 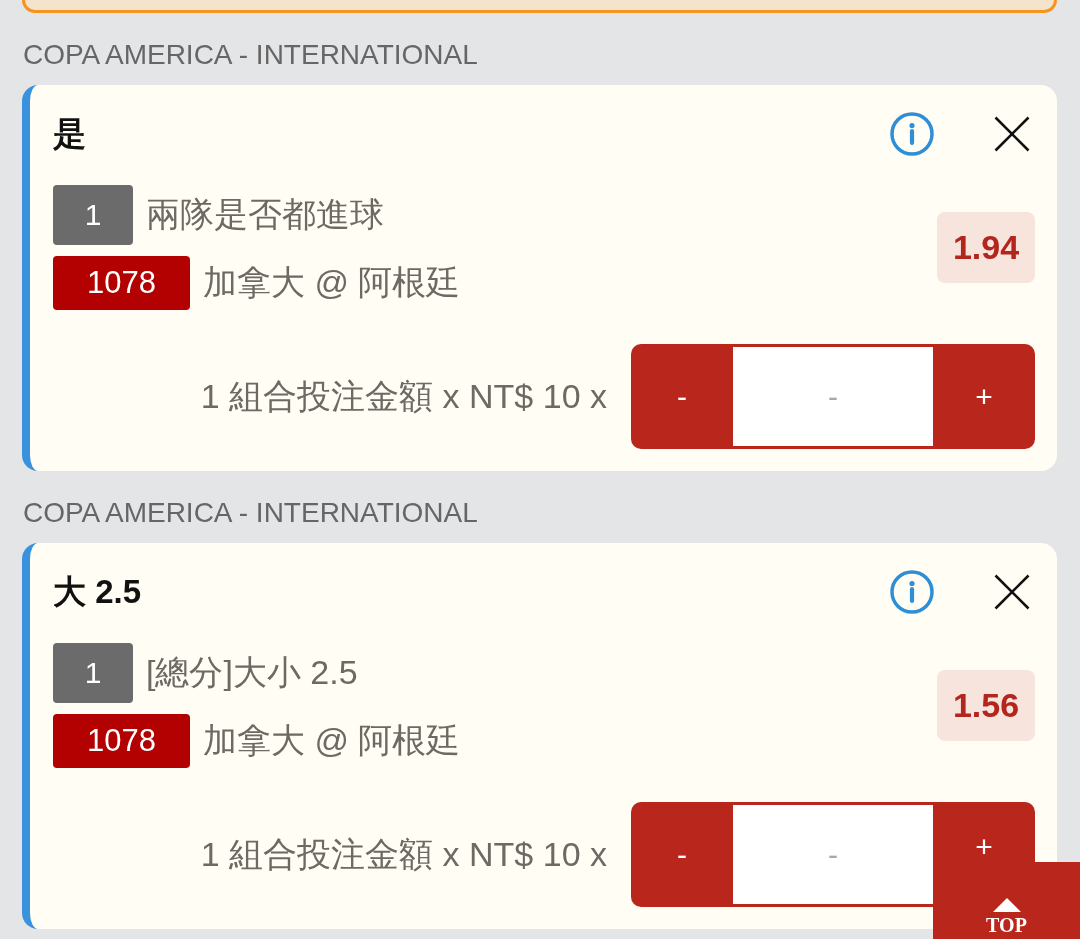 What do you see at coordinates (986, 247) in the screenshot?
I see `odds-value: 1.94` at bounding box center [986, 247].